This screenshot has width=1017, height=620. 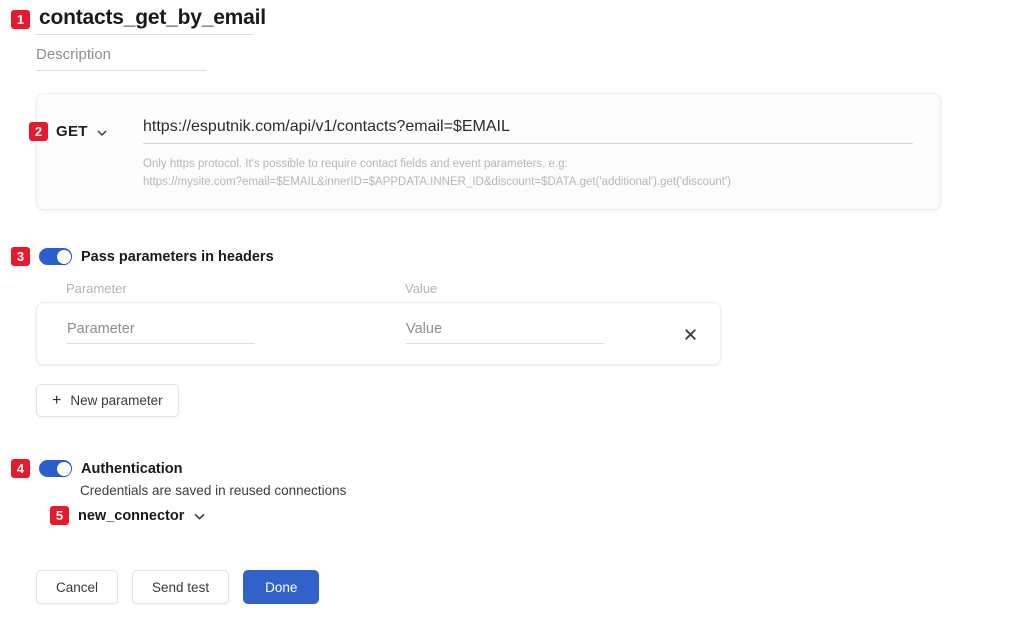 I want to click on authentication-toggle, so click(x=55, y=468).